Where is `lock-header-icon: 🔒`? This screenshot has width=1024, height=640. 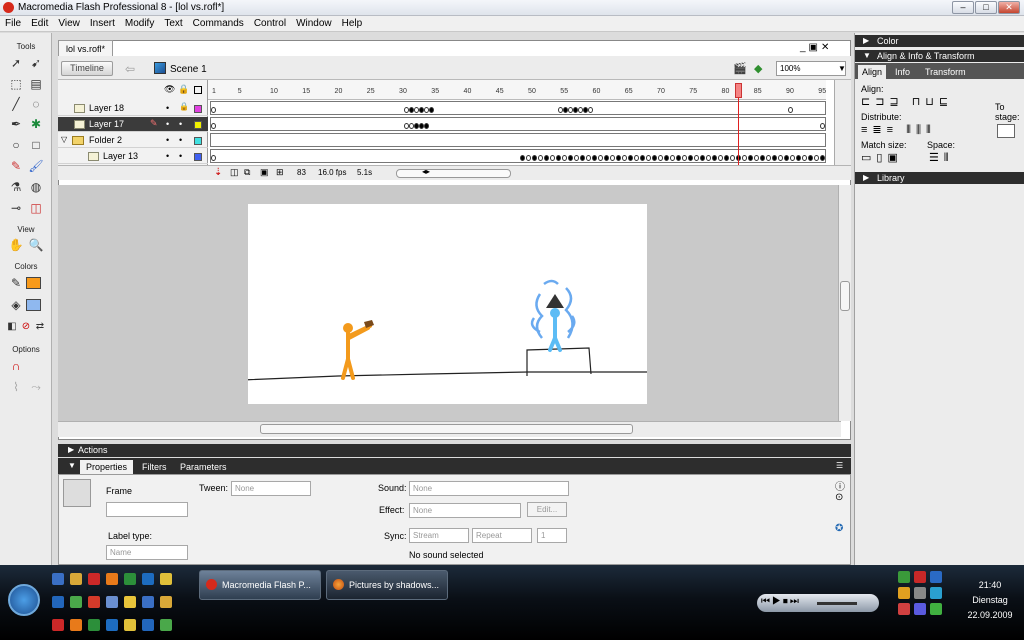
lock-header-icon: 🔒 is located at coordinates (183, 89).